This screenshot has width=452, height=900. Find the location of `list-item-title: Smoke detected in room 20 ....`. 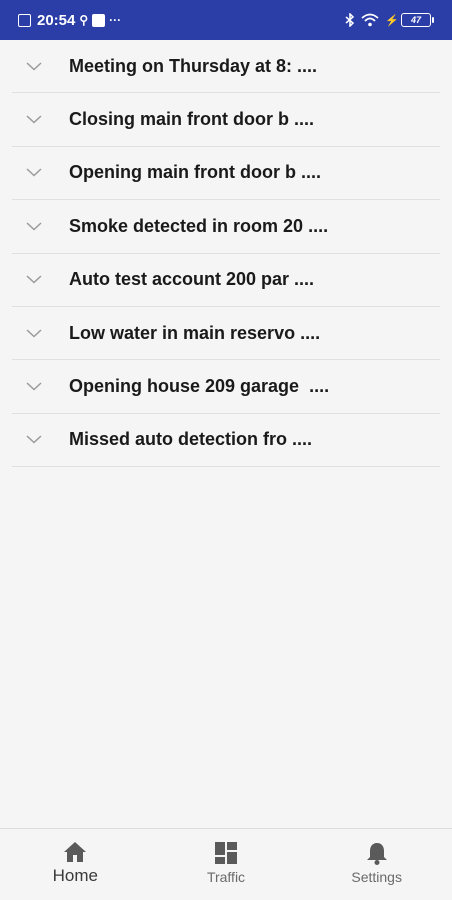

list-item-title: Smoke detected in room 20 .... is located at coordinates (199, 225).